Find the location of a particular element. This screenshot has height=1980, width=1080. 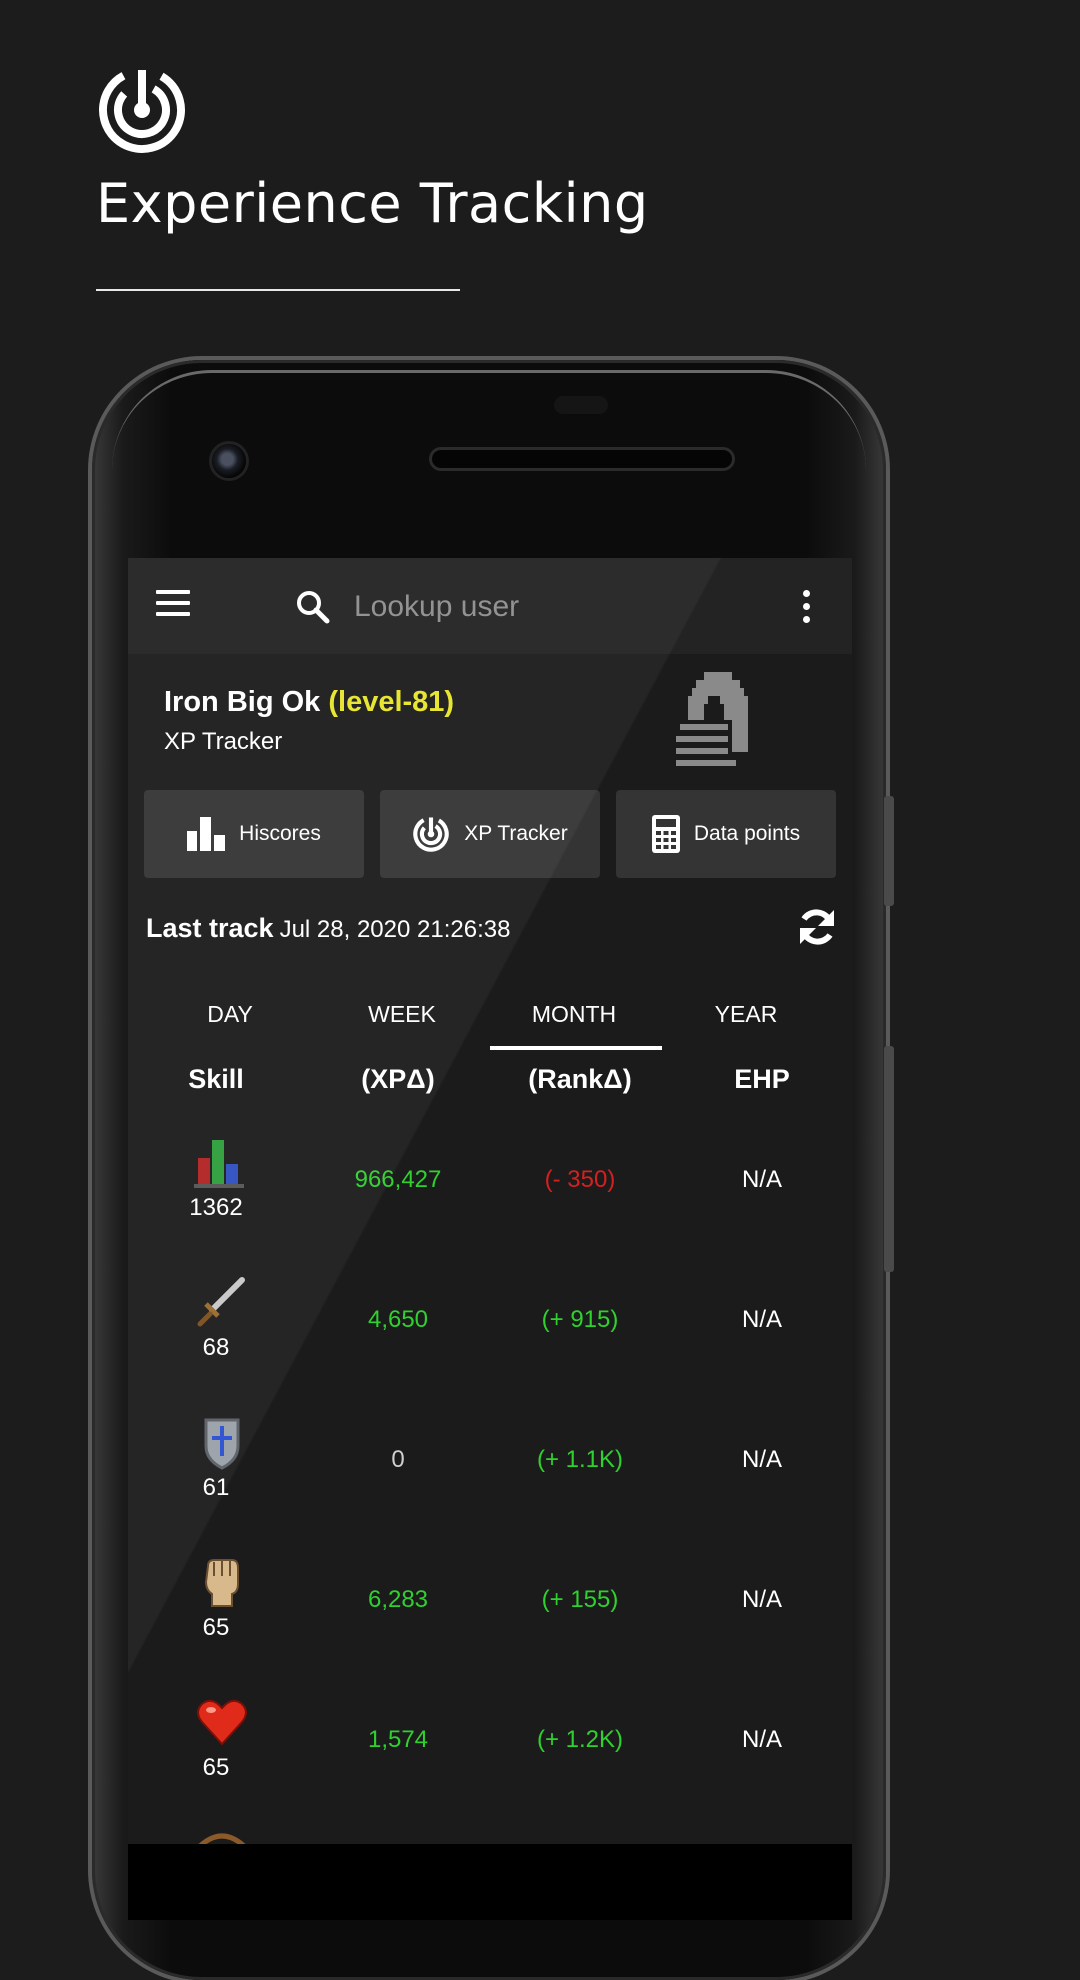

xp-delta: 6,283 is located at coordinates (398, 1599).